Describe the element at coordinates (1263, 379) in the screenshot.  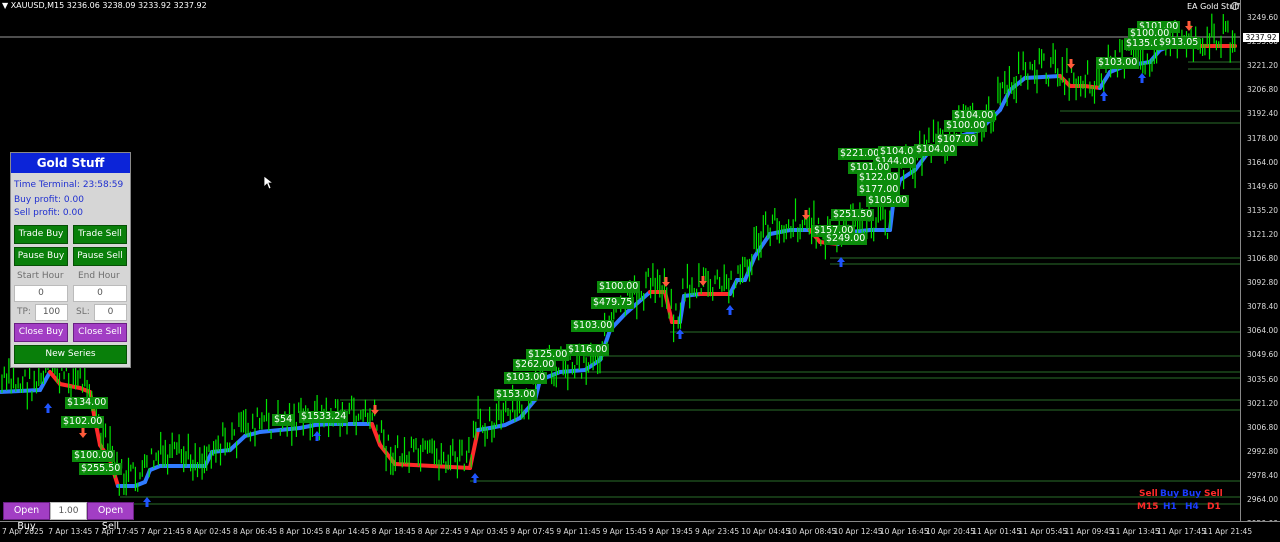
I see `price-tick-label: 3035.60` at that location.